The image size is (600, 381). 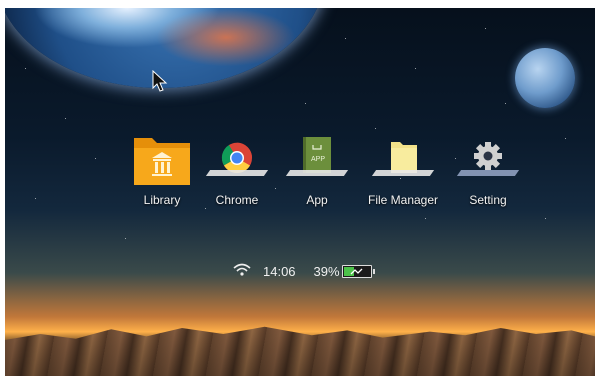 What do you see at coordinates (373, 271) in the screenshot?
I see `battery-tip` at bounding box center [373, 271].